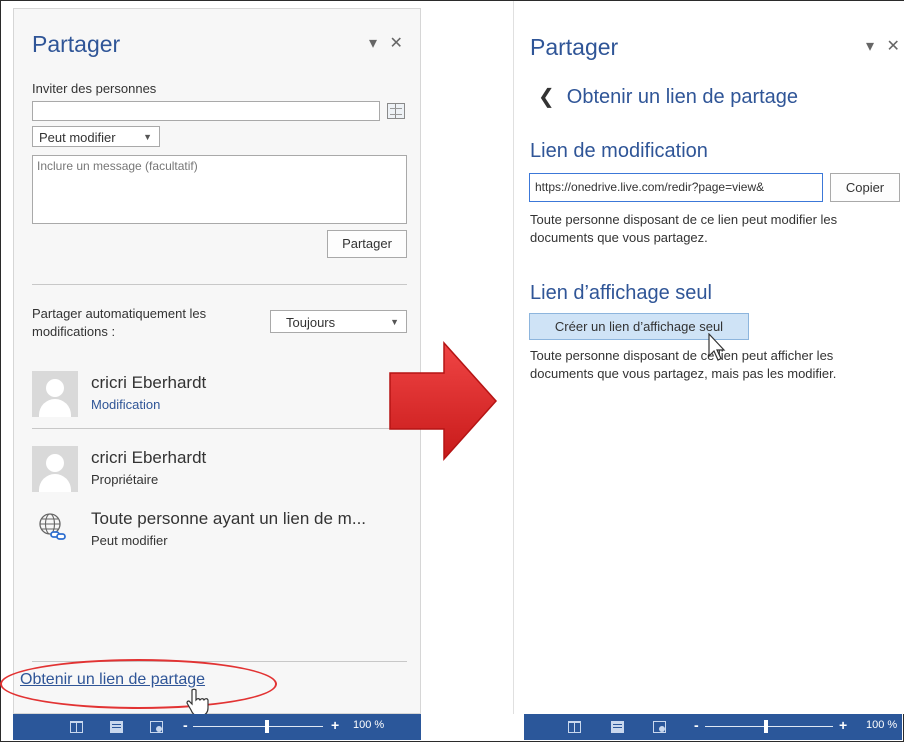 Image resolution: width=904 pixels, height=742 pixels. Describe the element at coordinates (125, 479) in the screenshot. I see `person-permission: Propriétaire` at that location.